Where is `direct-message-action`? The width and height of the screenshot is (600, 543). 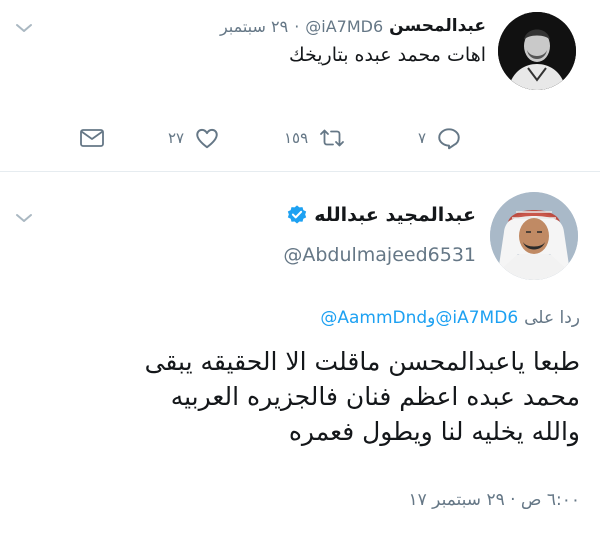
direct-message-action is located at coordinates (92, 138).